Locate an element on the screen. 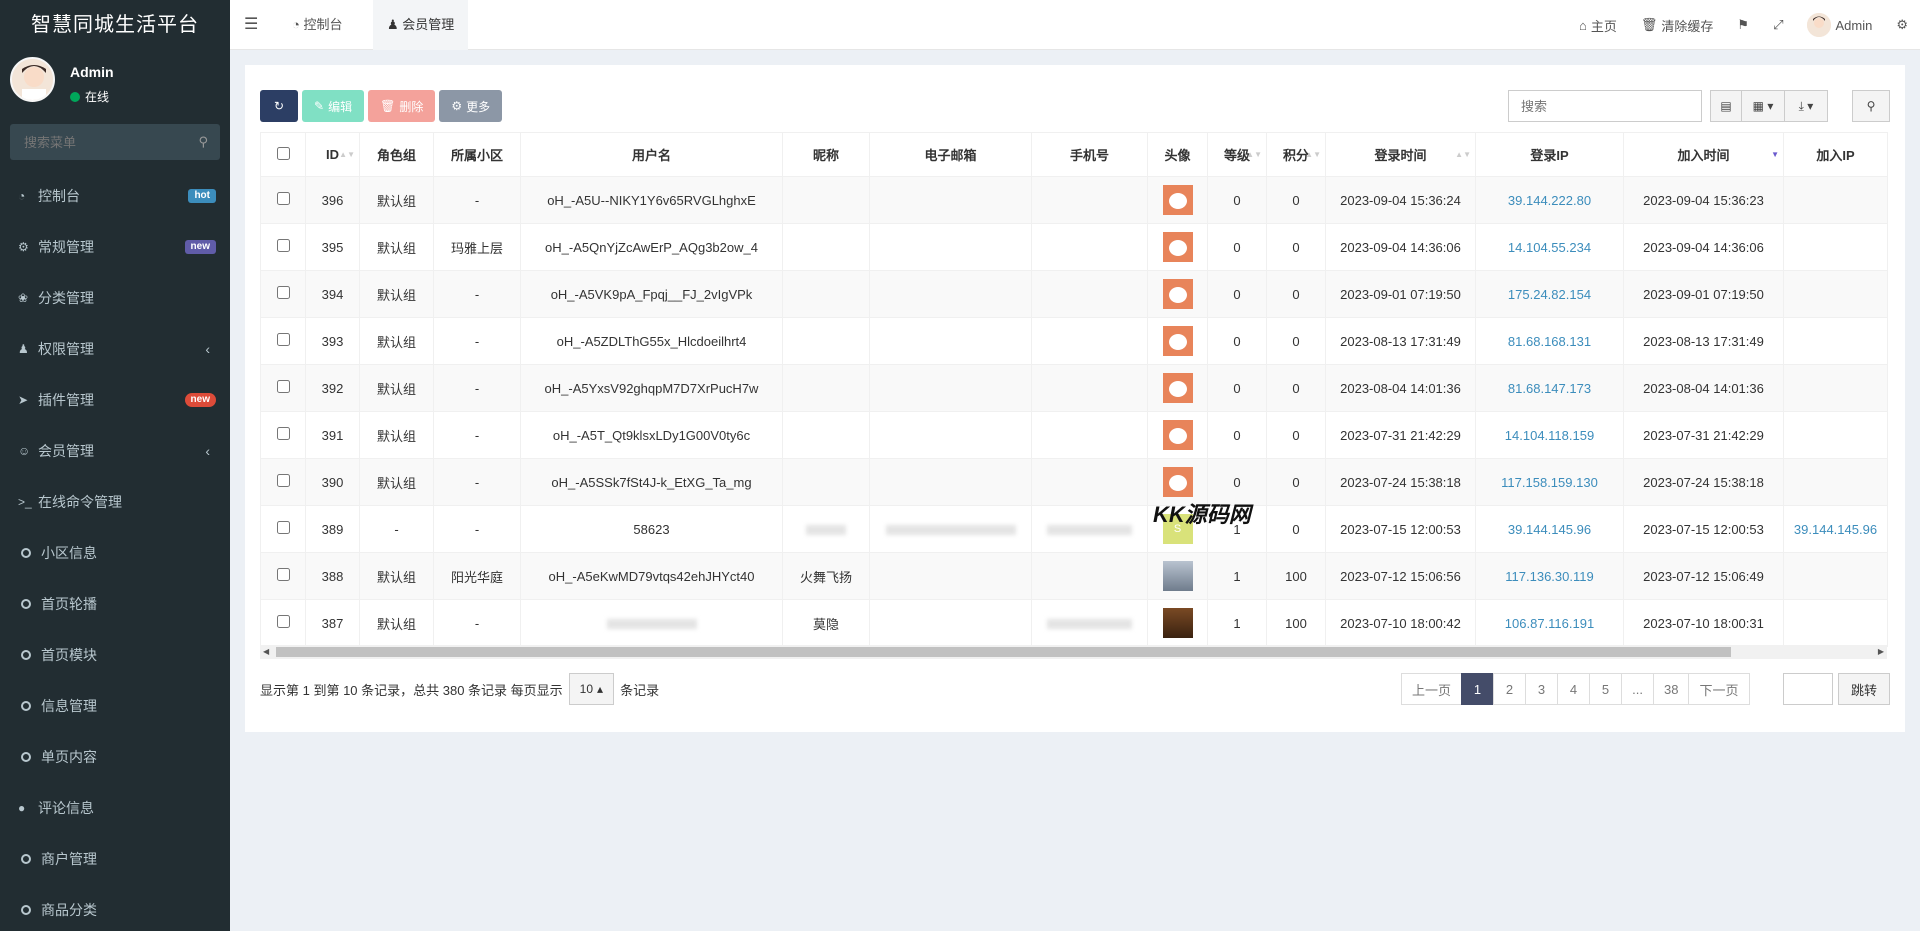 The height and width of the screenshot is (931, 1920). user-menu: Admin is located at coordinates (1839, 25).